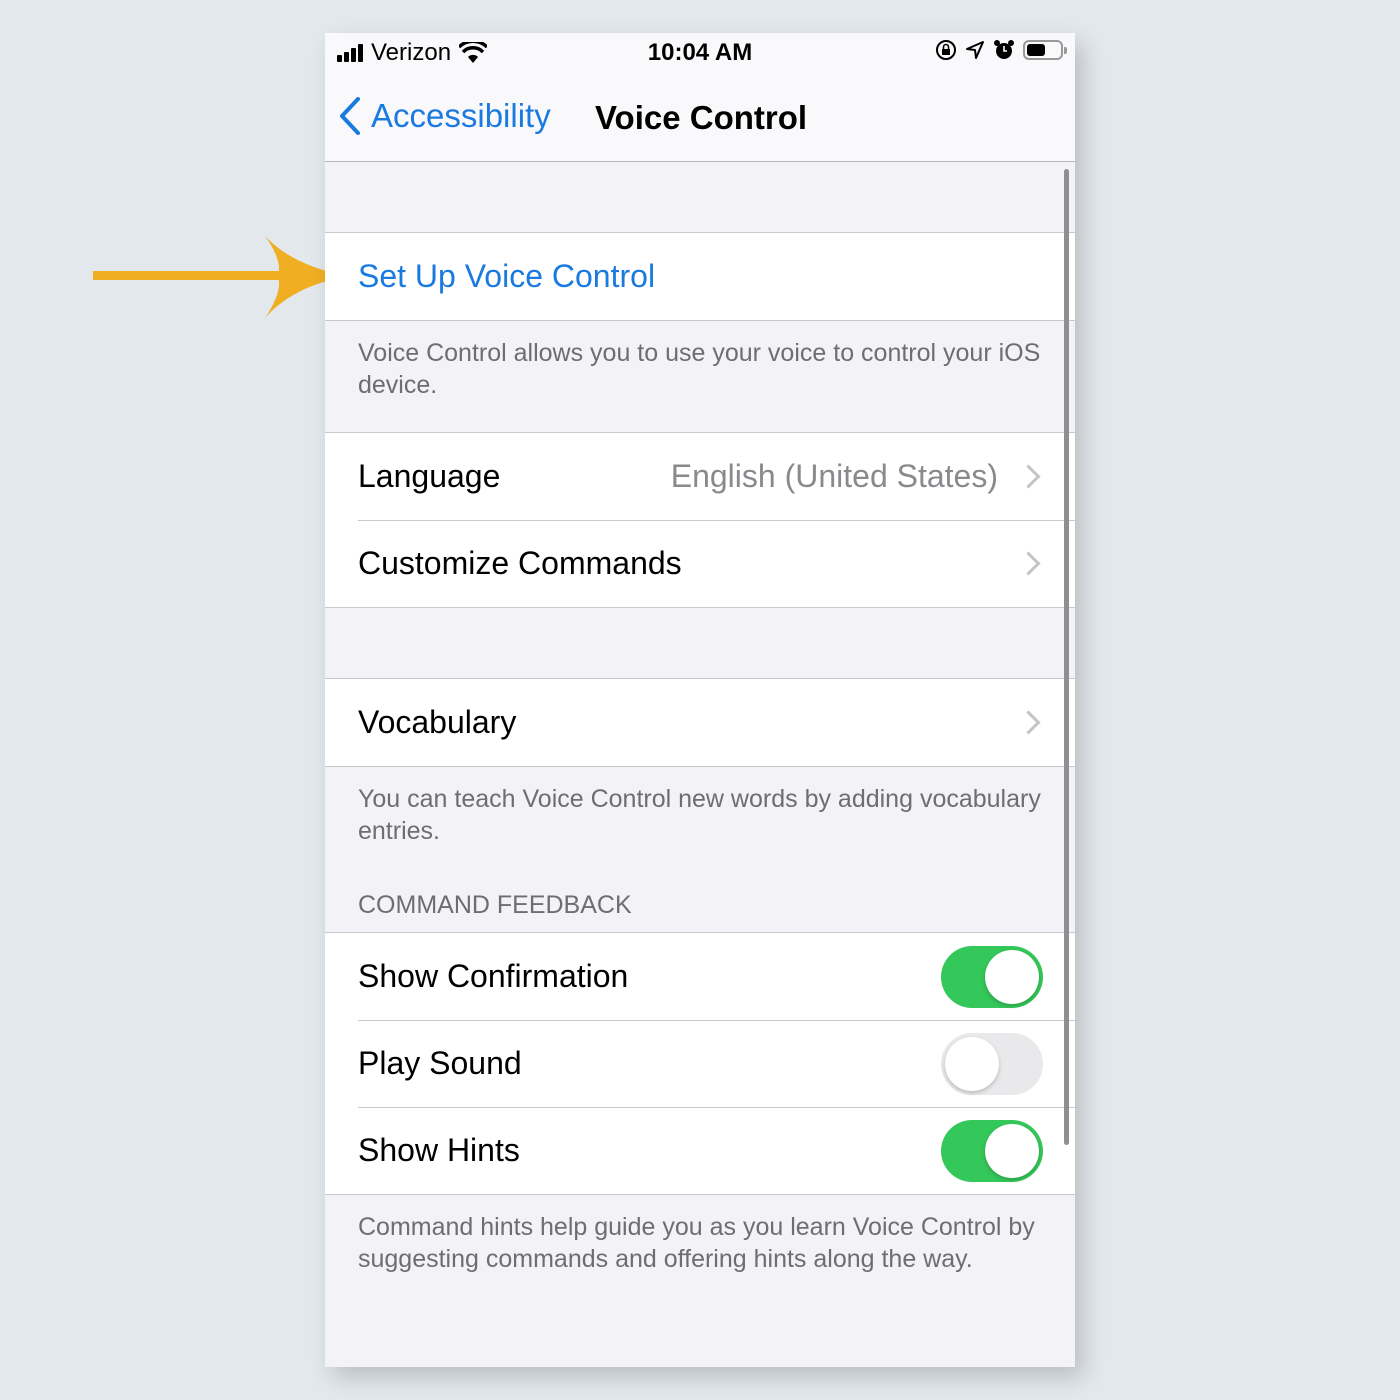 This screenshot has height=1400, width=1400. I want to click on chevron-left-icon, so click(350, 116).